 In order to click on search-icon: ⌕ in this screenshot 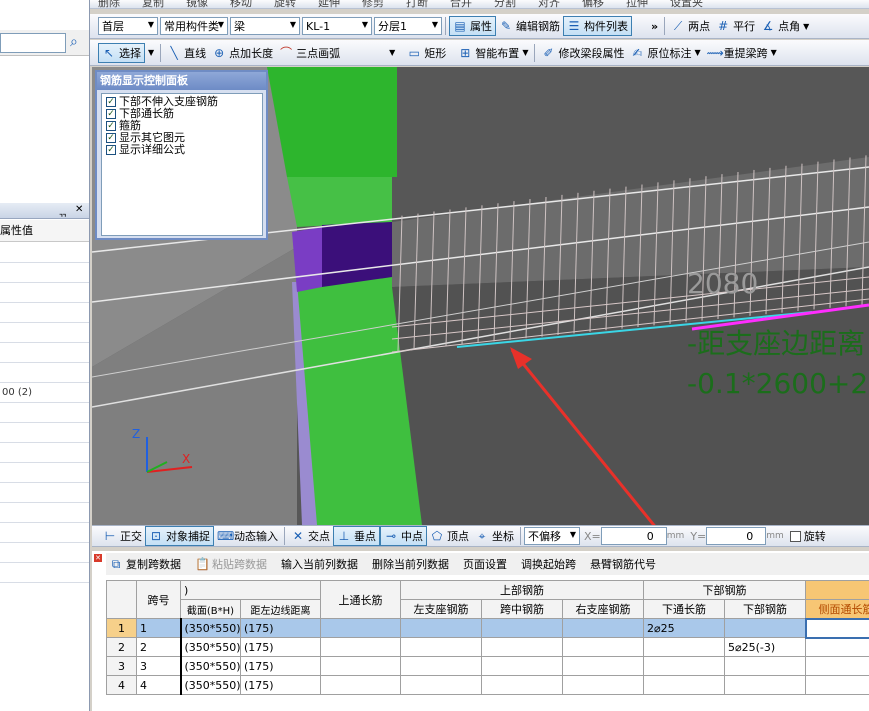, I will do `click(74, 42)`.